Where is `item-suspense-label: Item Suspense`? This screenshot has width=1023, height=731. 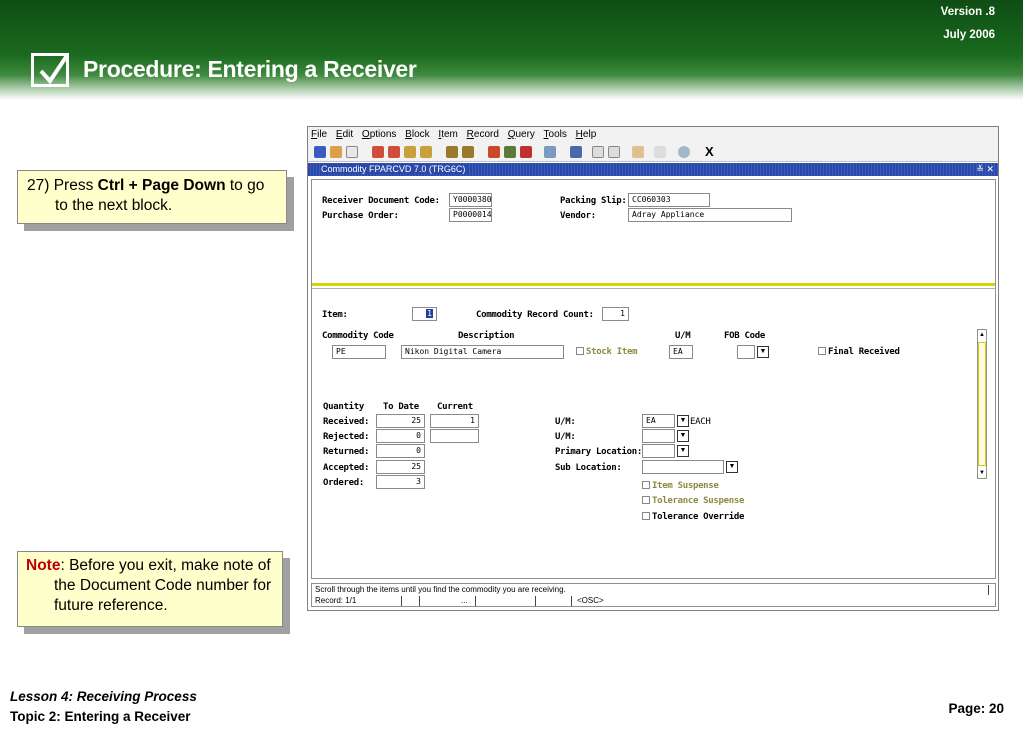
item-suspense-label: Item Suspense is located at coordinates (685, 486).